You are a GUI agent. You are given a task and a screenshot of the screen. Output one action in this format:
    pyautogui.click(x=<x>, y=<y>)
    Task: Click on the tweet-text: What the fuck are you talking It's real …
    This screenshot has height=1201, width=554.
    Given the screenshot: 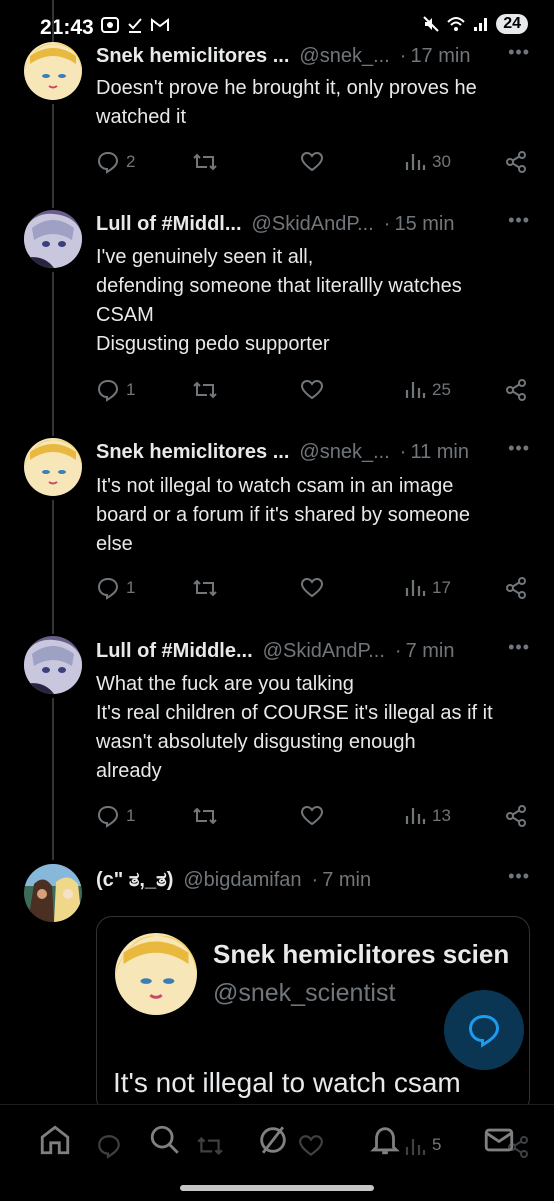 What is the action you would take?
    pyautogui.click(x=313, y=728)
    